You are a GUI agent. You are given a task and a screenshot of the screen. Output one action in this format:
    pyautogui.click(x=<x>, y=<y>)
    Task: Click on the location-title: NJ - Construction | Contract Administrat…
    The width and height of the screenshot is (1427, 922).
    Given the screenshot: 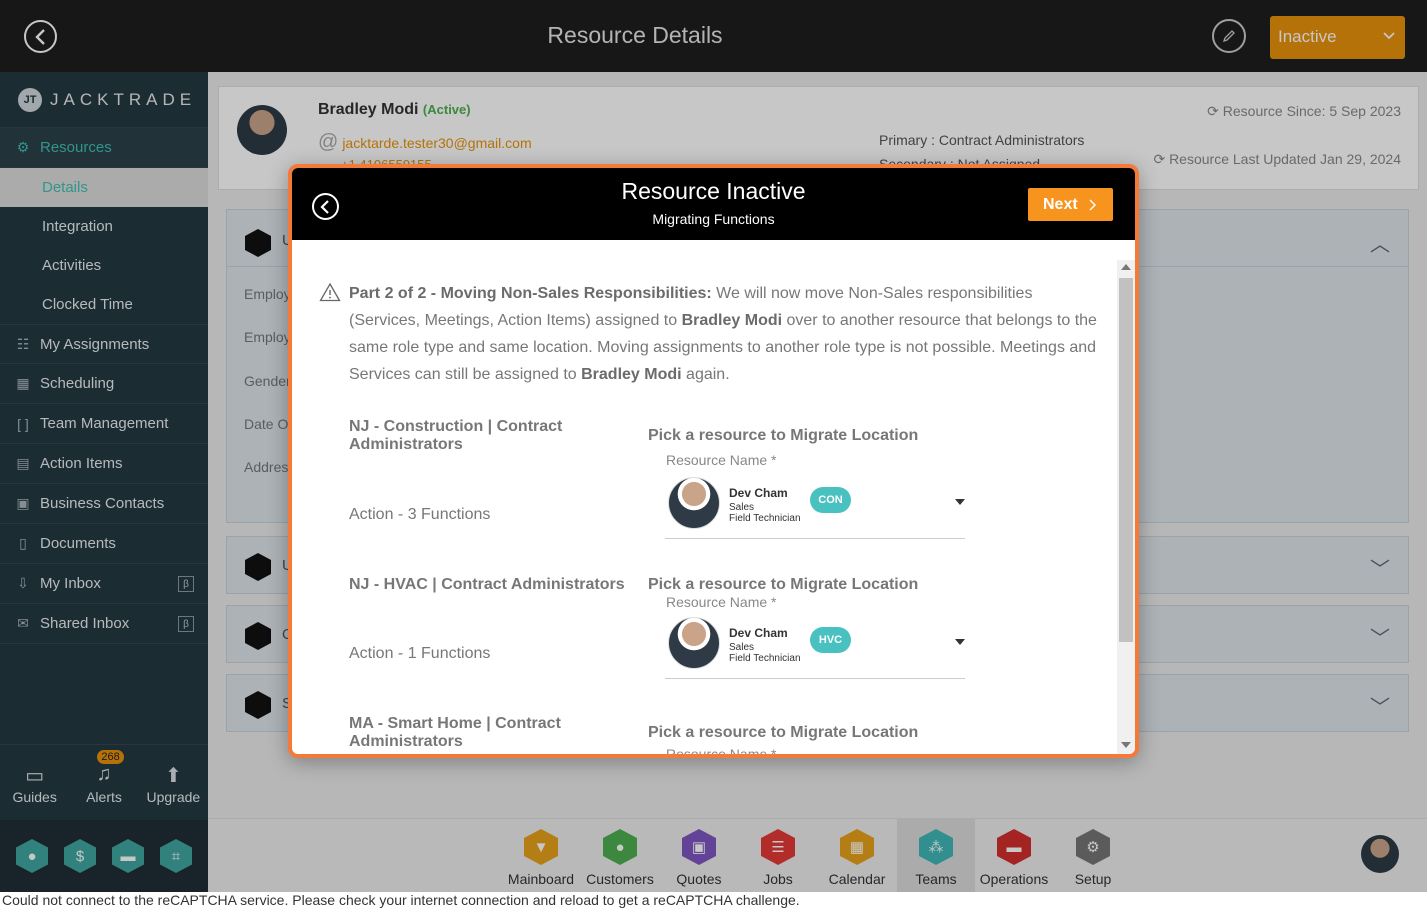 What is the action you would take?
    pyautogui.click(x=456, y=435)
    